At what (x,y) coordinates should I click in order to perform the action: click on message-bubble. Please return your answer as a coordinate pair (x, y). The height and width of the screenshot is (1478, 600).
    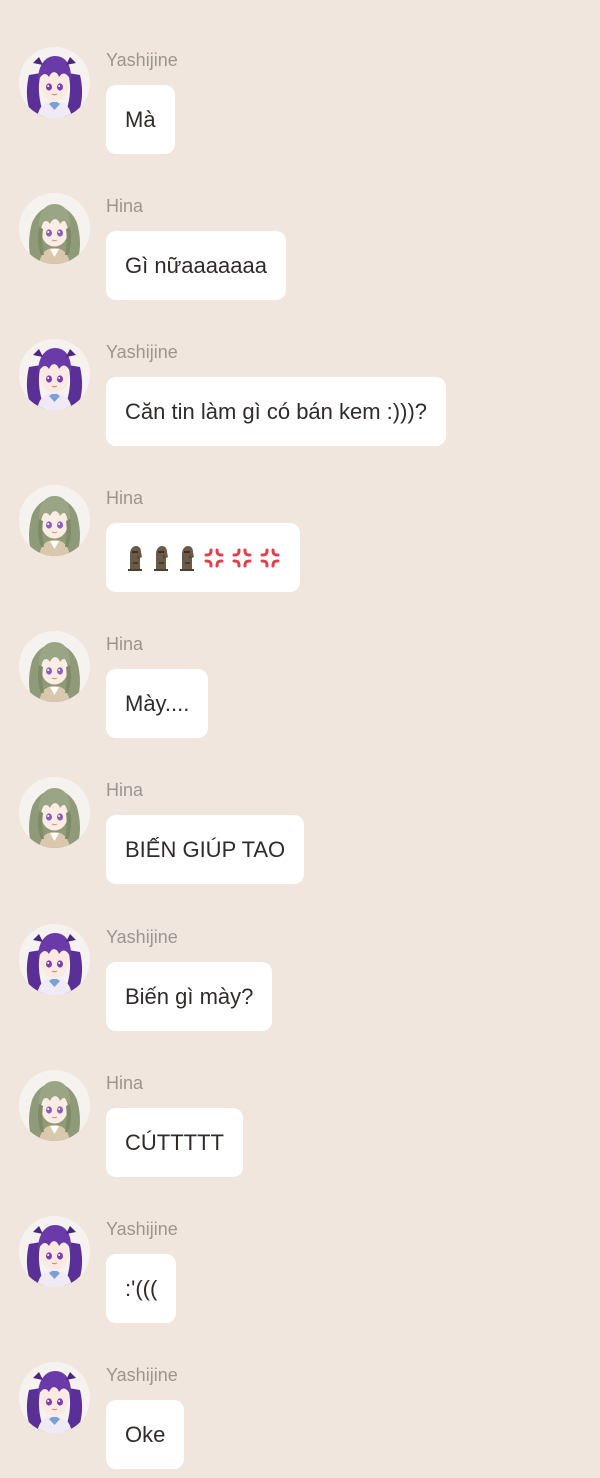
    Looking at the image, I should click on (203, 557).